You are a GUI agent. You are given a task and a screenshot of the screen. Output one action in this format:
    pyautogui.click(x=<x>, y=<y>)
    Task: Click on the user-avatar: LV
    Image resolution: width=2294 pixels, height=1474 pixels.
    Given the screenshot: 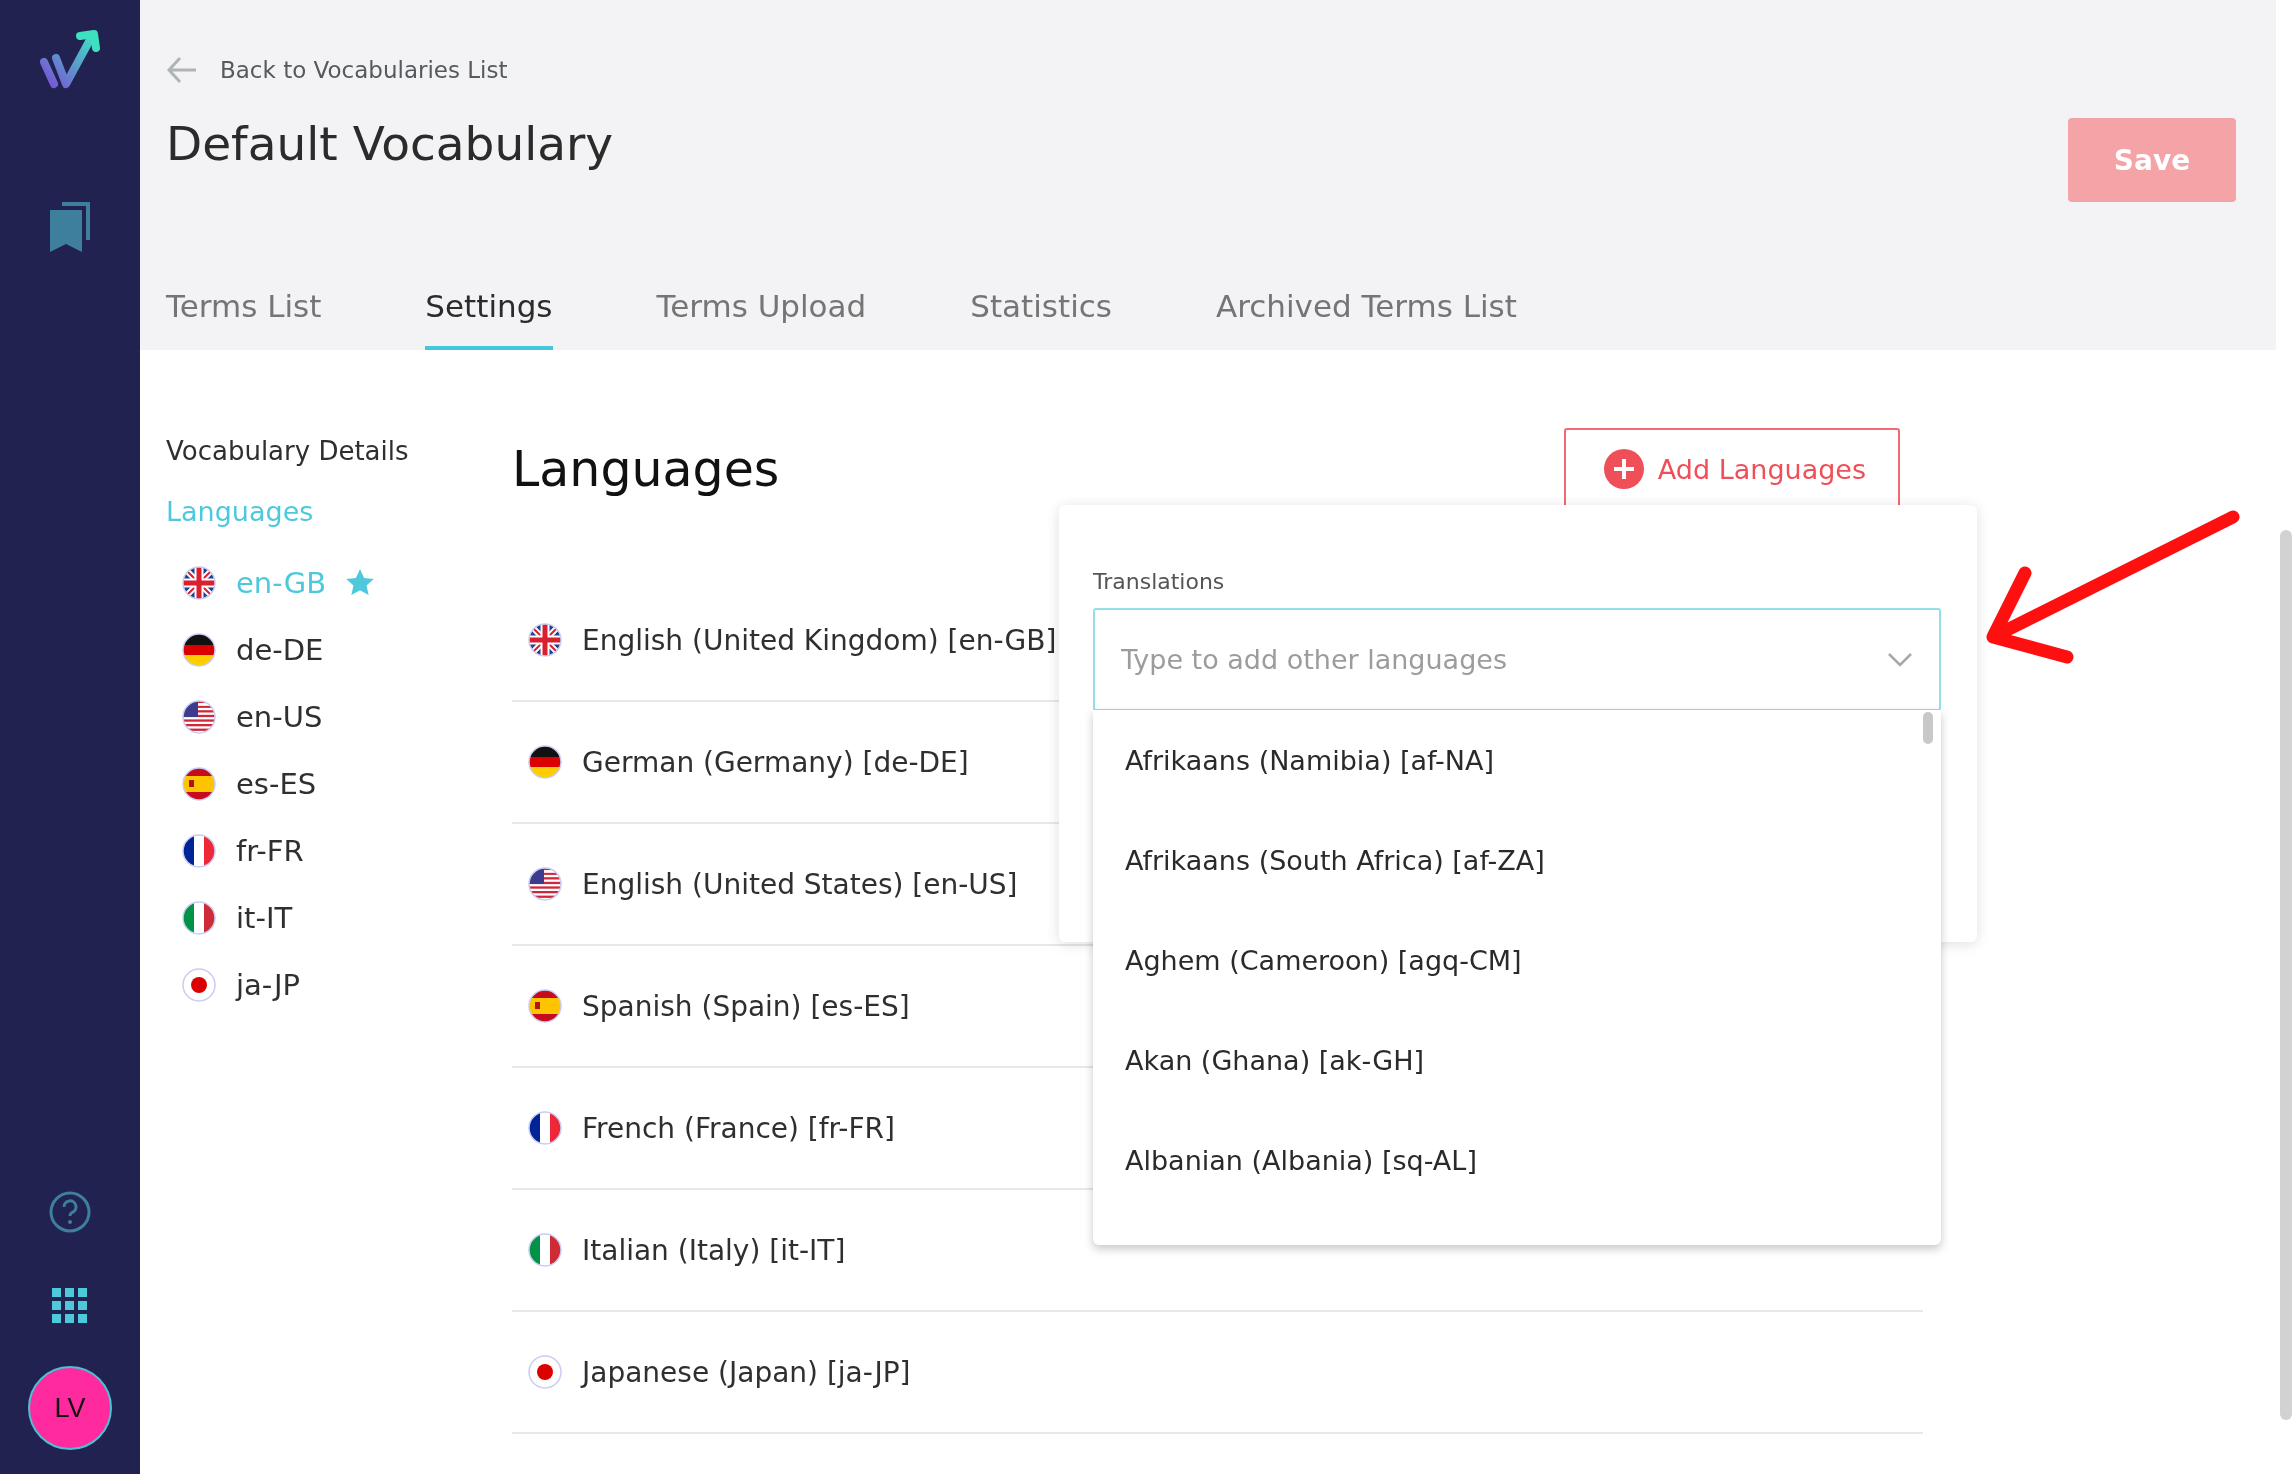 What is the action you would take?
    pyautogui.click(x=70, y=1408)
    